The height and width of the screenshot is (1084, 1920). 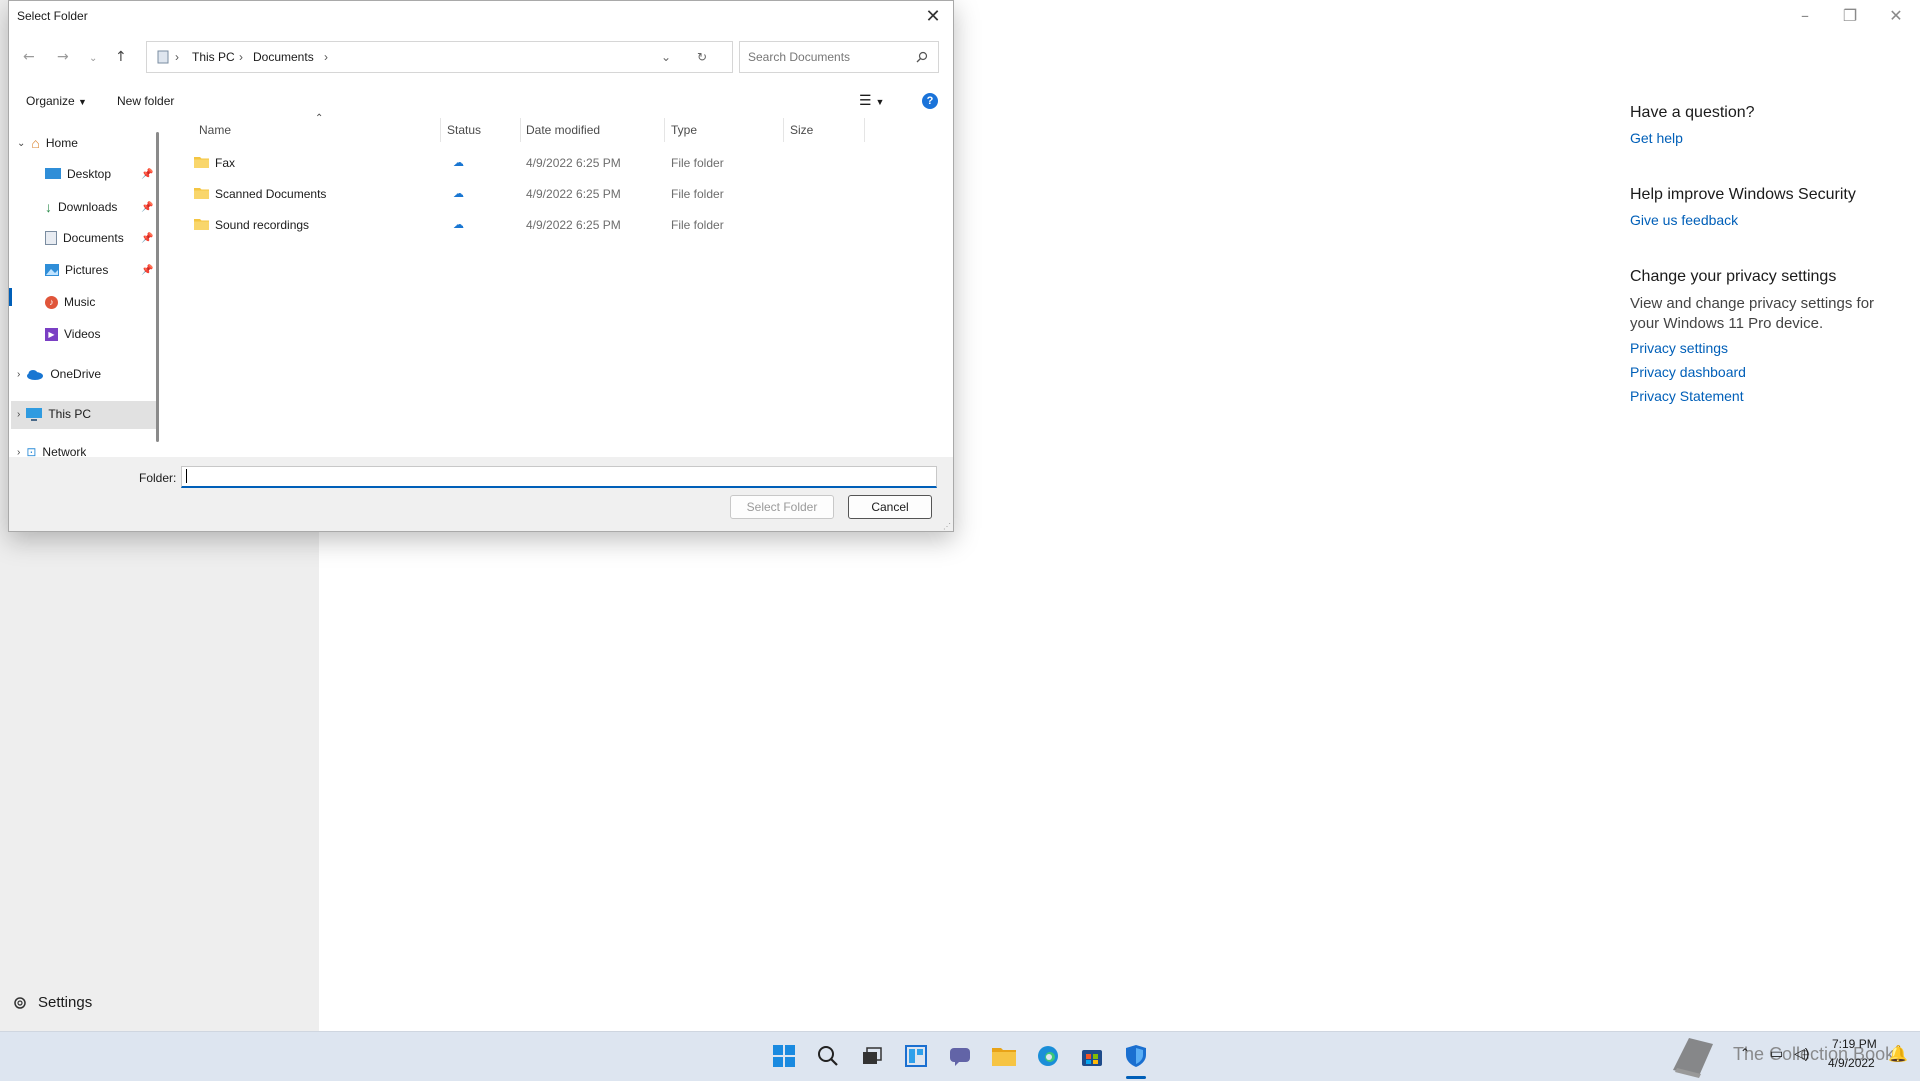 I want to click on settings-nav-item: Settings, so click(x=52, y=1002).